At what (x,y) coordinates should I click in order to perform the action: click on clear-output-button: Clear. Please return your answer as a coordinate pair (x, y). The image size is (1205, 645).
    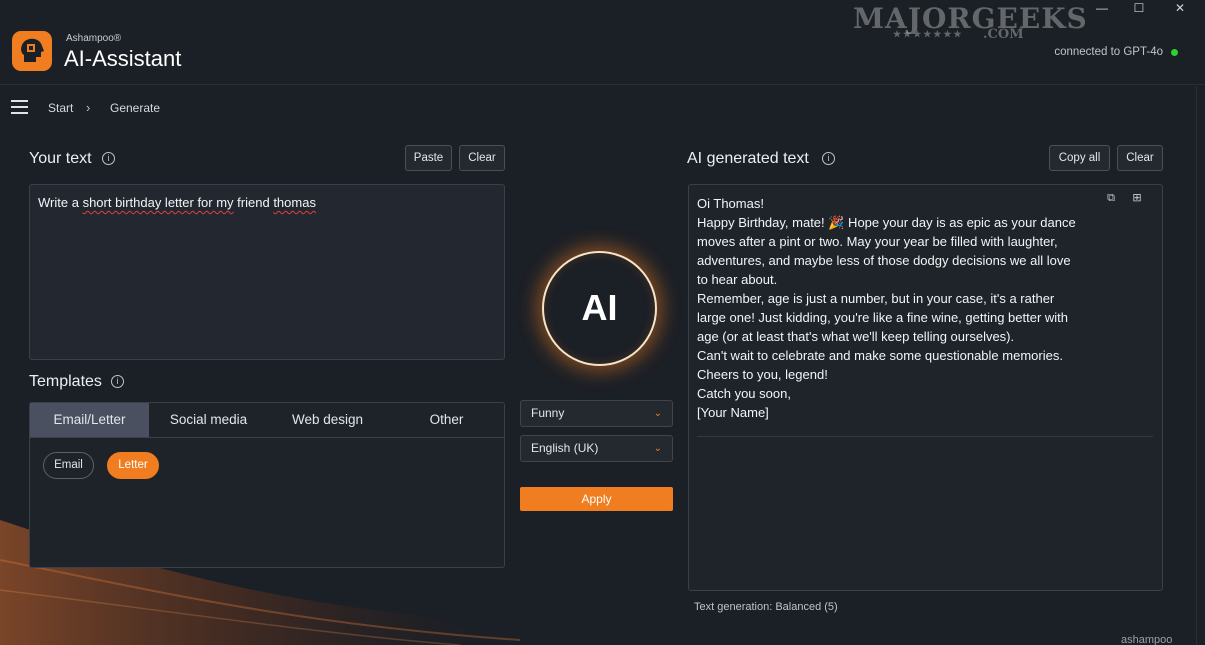
    Looking at the image, I should click on (1140, 158).